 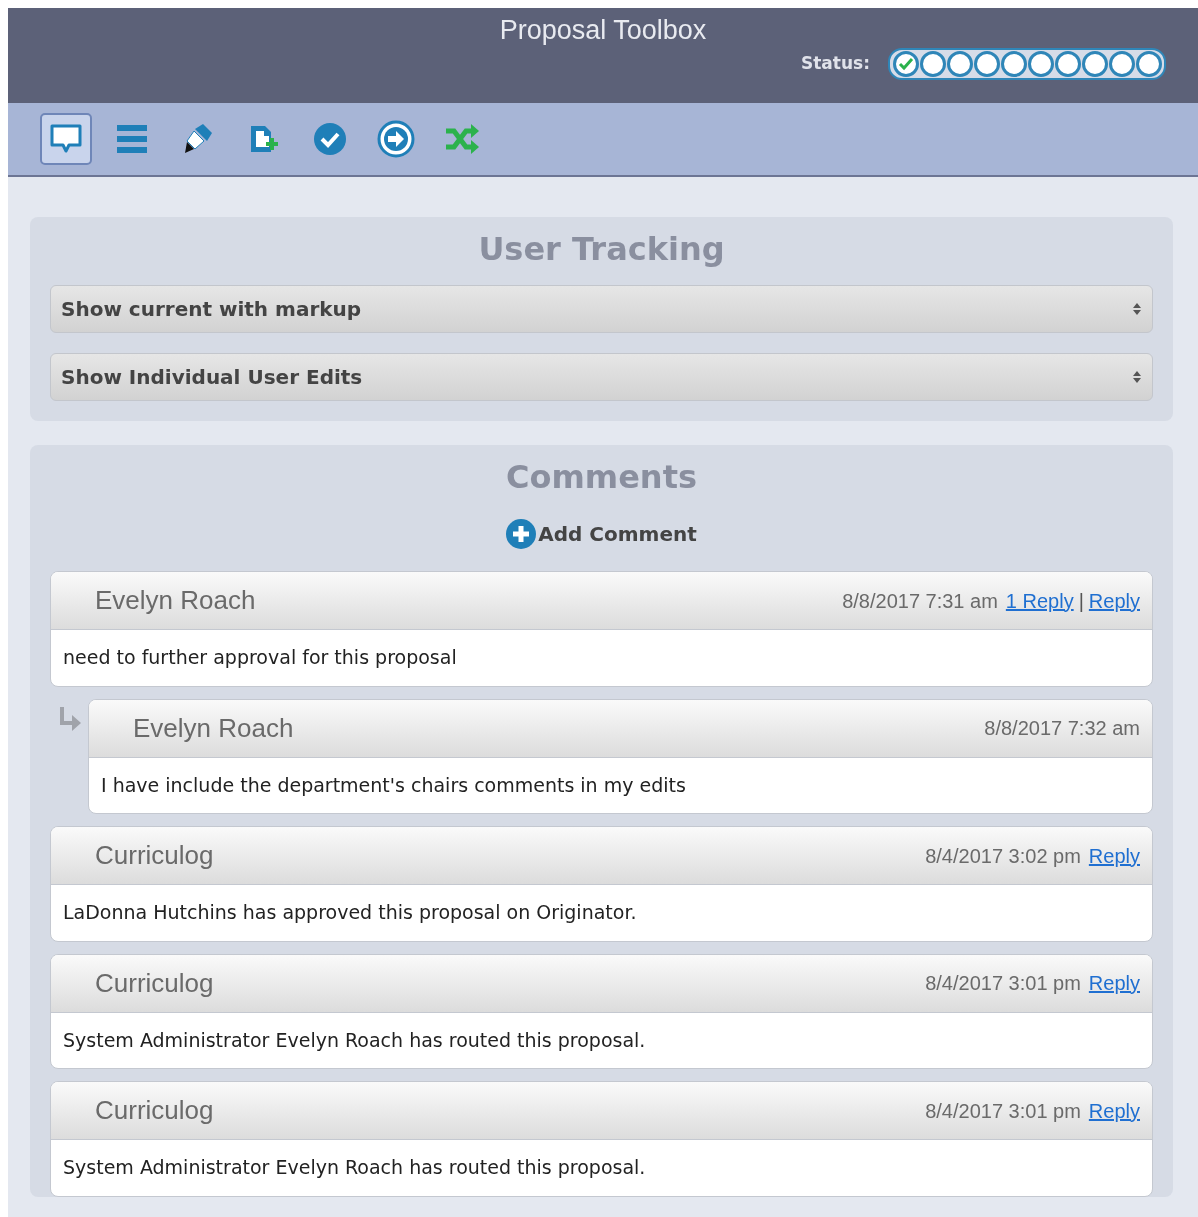 What do you see at coordinates (260, 657) in the screenshot?
I see `comment-text: need to further approval for this proposal` at bounding box center [260, 657].